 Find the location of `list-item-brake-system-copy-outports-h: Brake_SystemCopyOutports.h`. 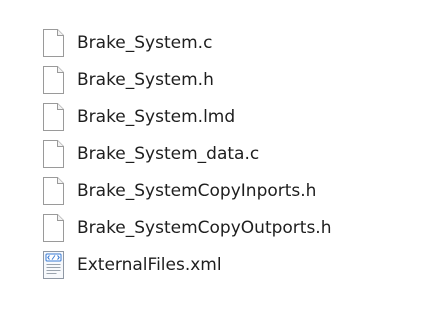

list-item-brake-system-copy-outports-h: Brake_SystemCopyOutports.h is located at coordinates (190, 228).